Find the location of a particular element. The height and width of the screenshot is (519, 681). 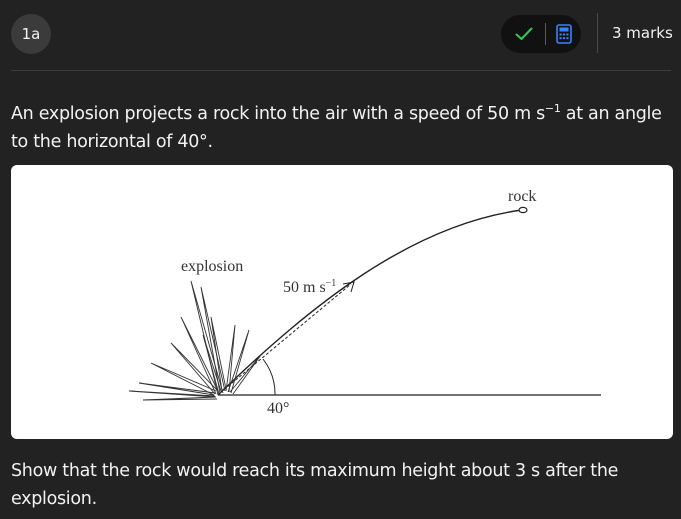

header-rule is located at coordinates (341, 70).